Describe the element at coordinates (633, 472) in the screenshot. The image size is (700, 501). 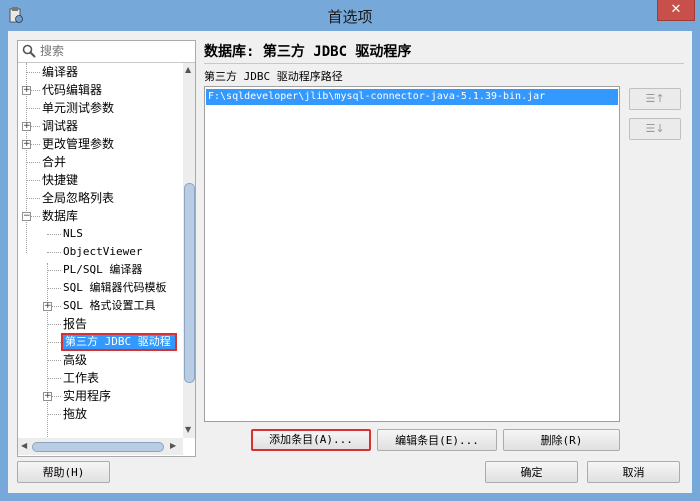
I see `cancel-button: 取消` at that location.